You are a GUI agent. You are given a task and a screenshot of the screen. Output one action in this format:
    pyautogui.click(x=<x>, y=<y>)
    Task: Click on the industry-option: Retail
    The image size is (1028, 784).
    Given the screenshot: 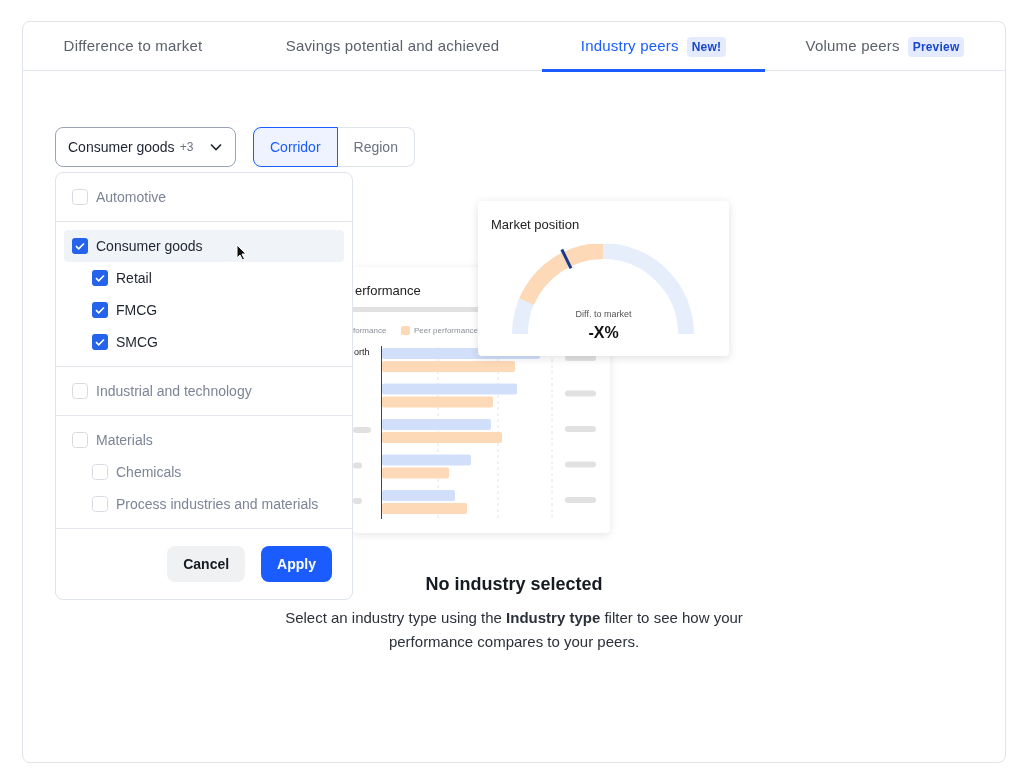 What is the action you would take?
    pyautogui.click(x=204, y=278)
    